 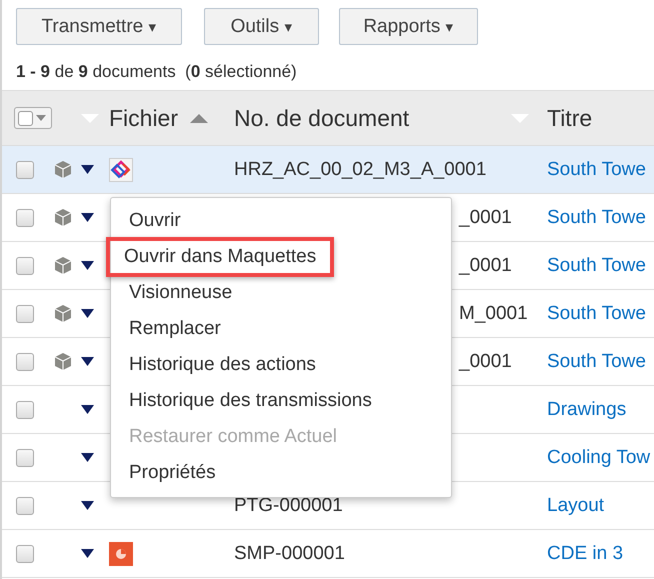 What do you see at coordinates (408, 26) in the screenshot?
I see `toolbar-button: Rapports ▾` at bounding box center [408, 26].